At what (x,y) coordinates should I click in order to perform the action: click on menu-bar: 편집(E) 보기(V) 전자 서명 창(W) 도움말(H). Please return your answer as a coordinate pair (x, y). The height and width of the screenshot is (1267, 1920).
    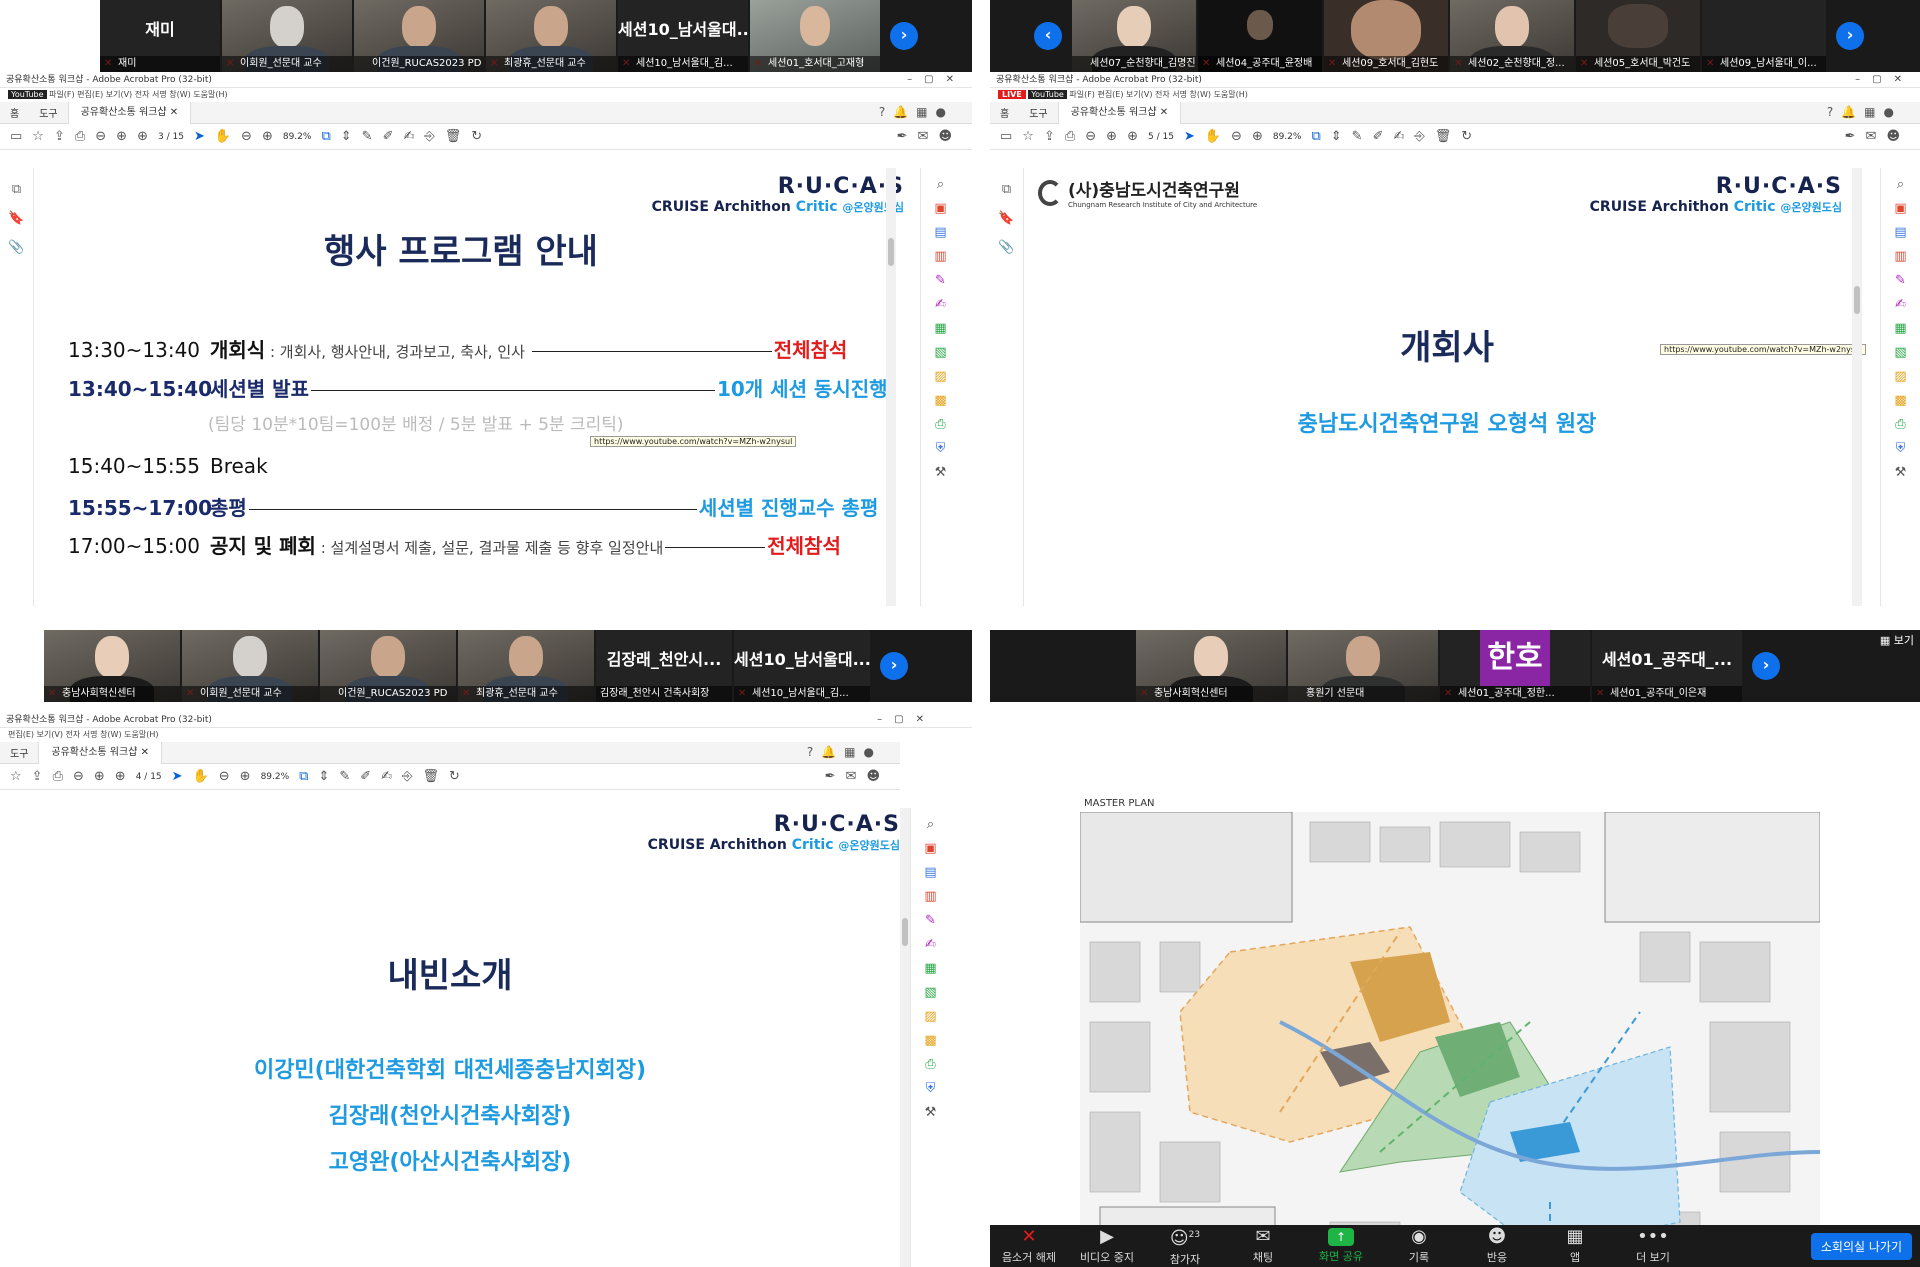
    Looking at the image, I should click on (486, 735).